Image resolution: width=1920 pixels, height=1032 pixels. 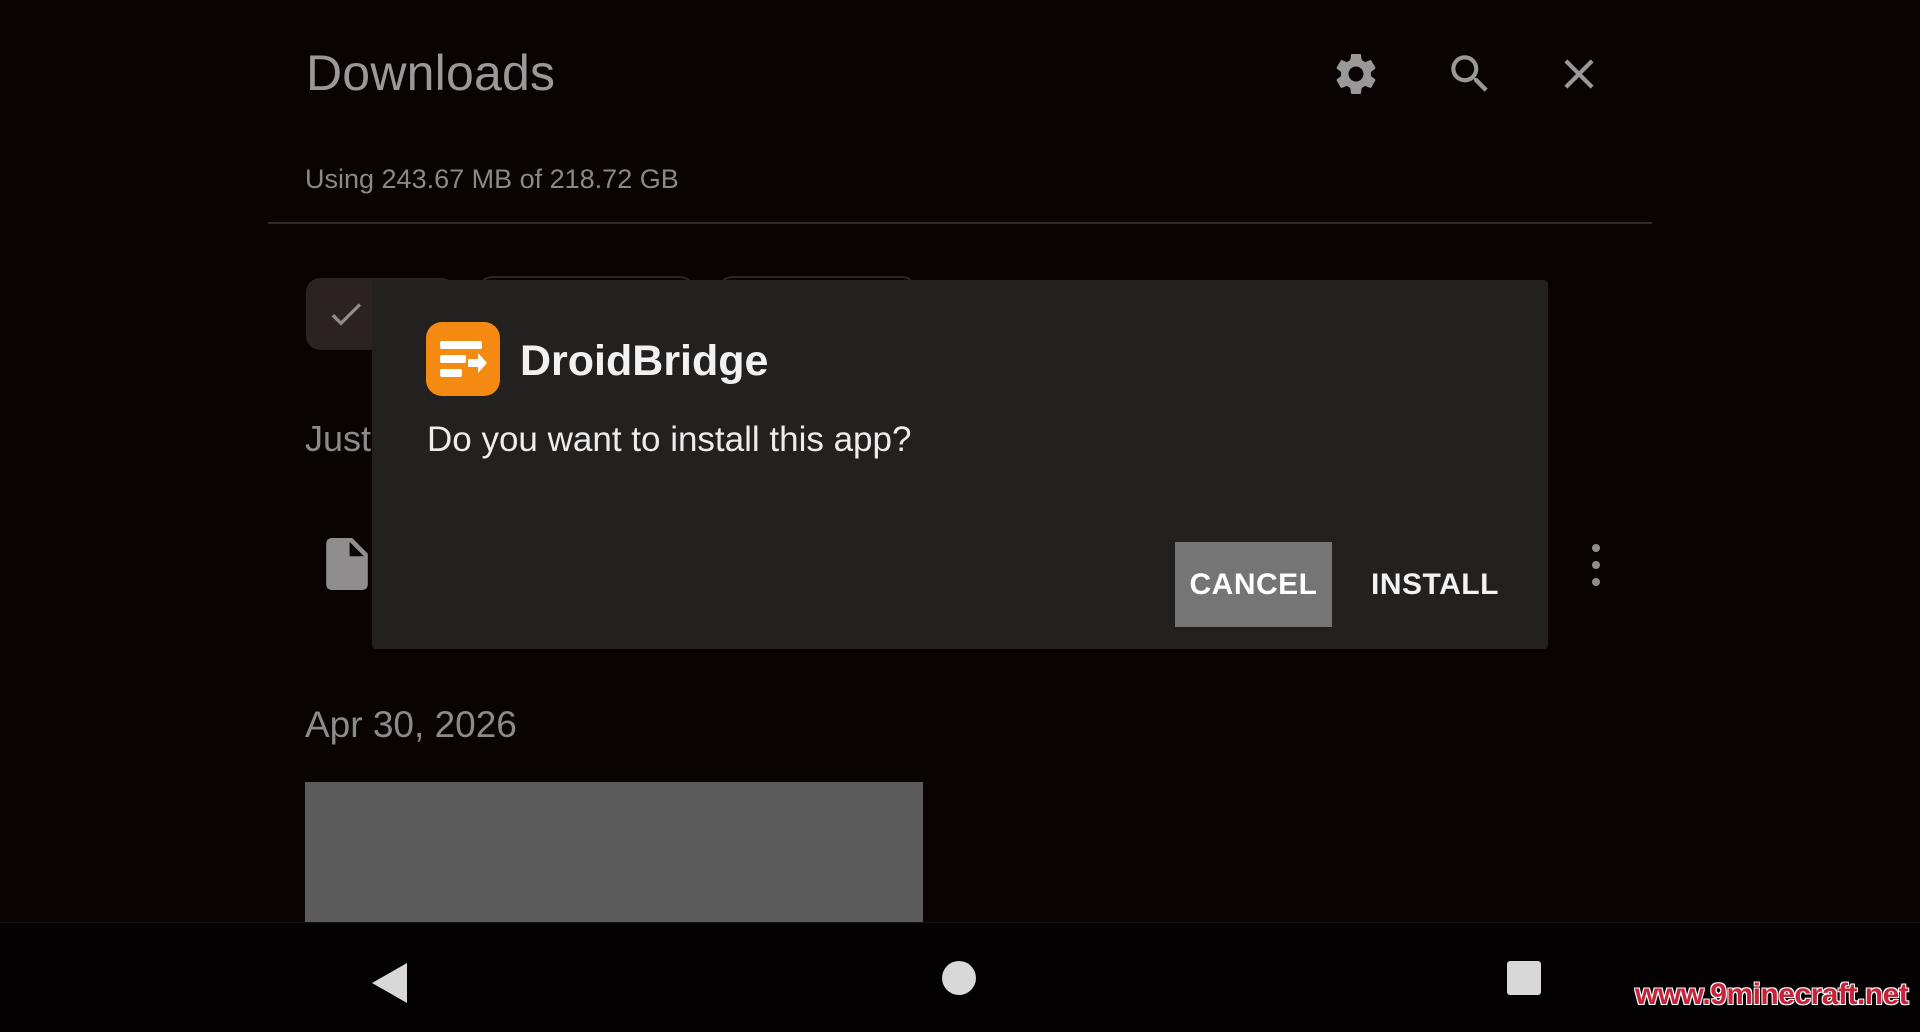 What do you see at coordinates (1435, 584) in the screenshot?
I see `install-button: INSTALL` at bounding box center [1435, 584].